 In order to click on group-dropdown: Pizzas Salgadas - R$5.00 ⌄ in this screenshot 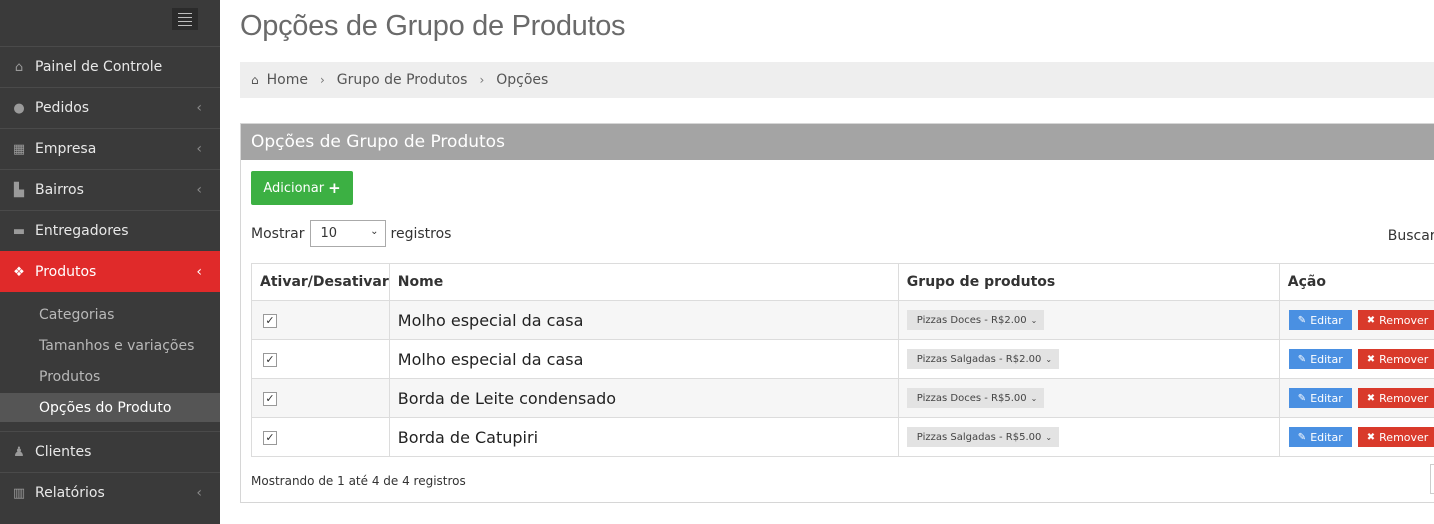, I will do `click(983, 437)`.